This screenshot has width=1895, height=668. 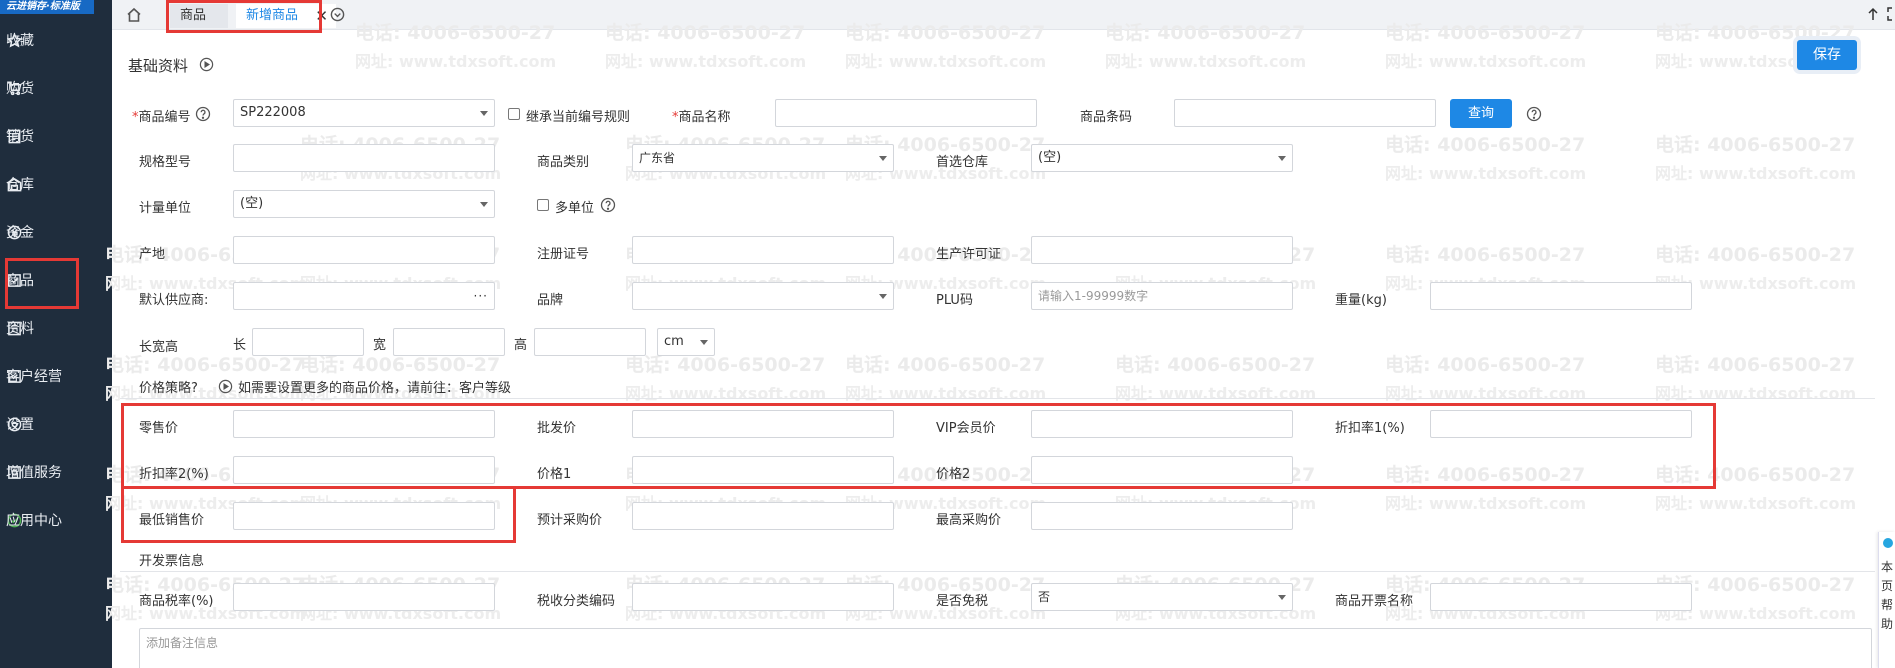 What do you see at coordinates (578, 117) in the screenshot?
I see `inherit-rule-label: 继承当前编号规则` at bounding box center [578, 117].